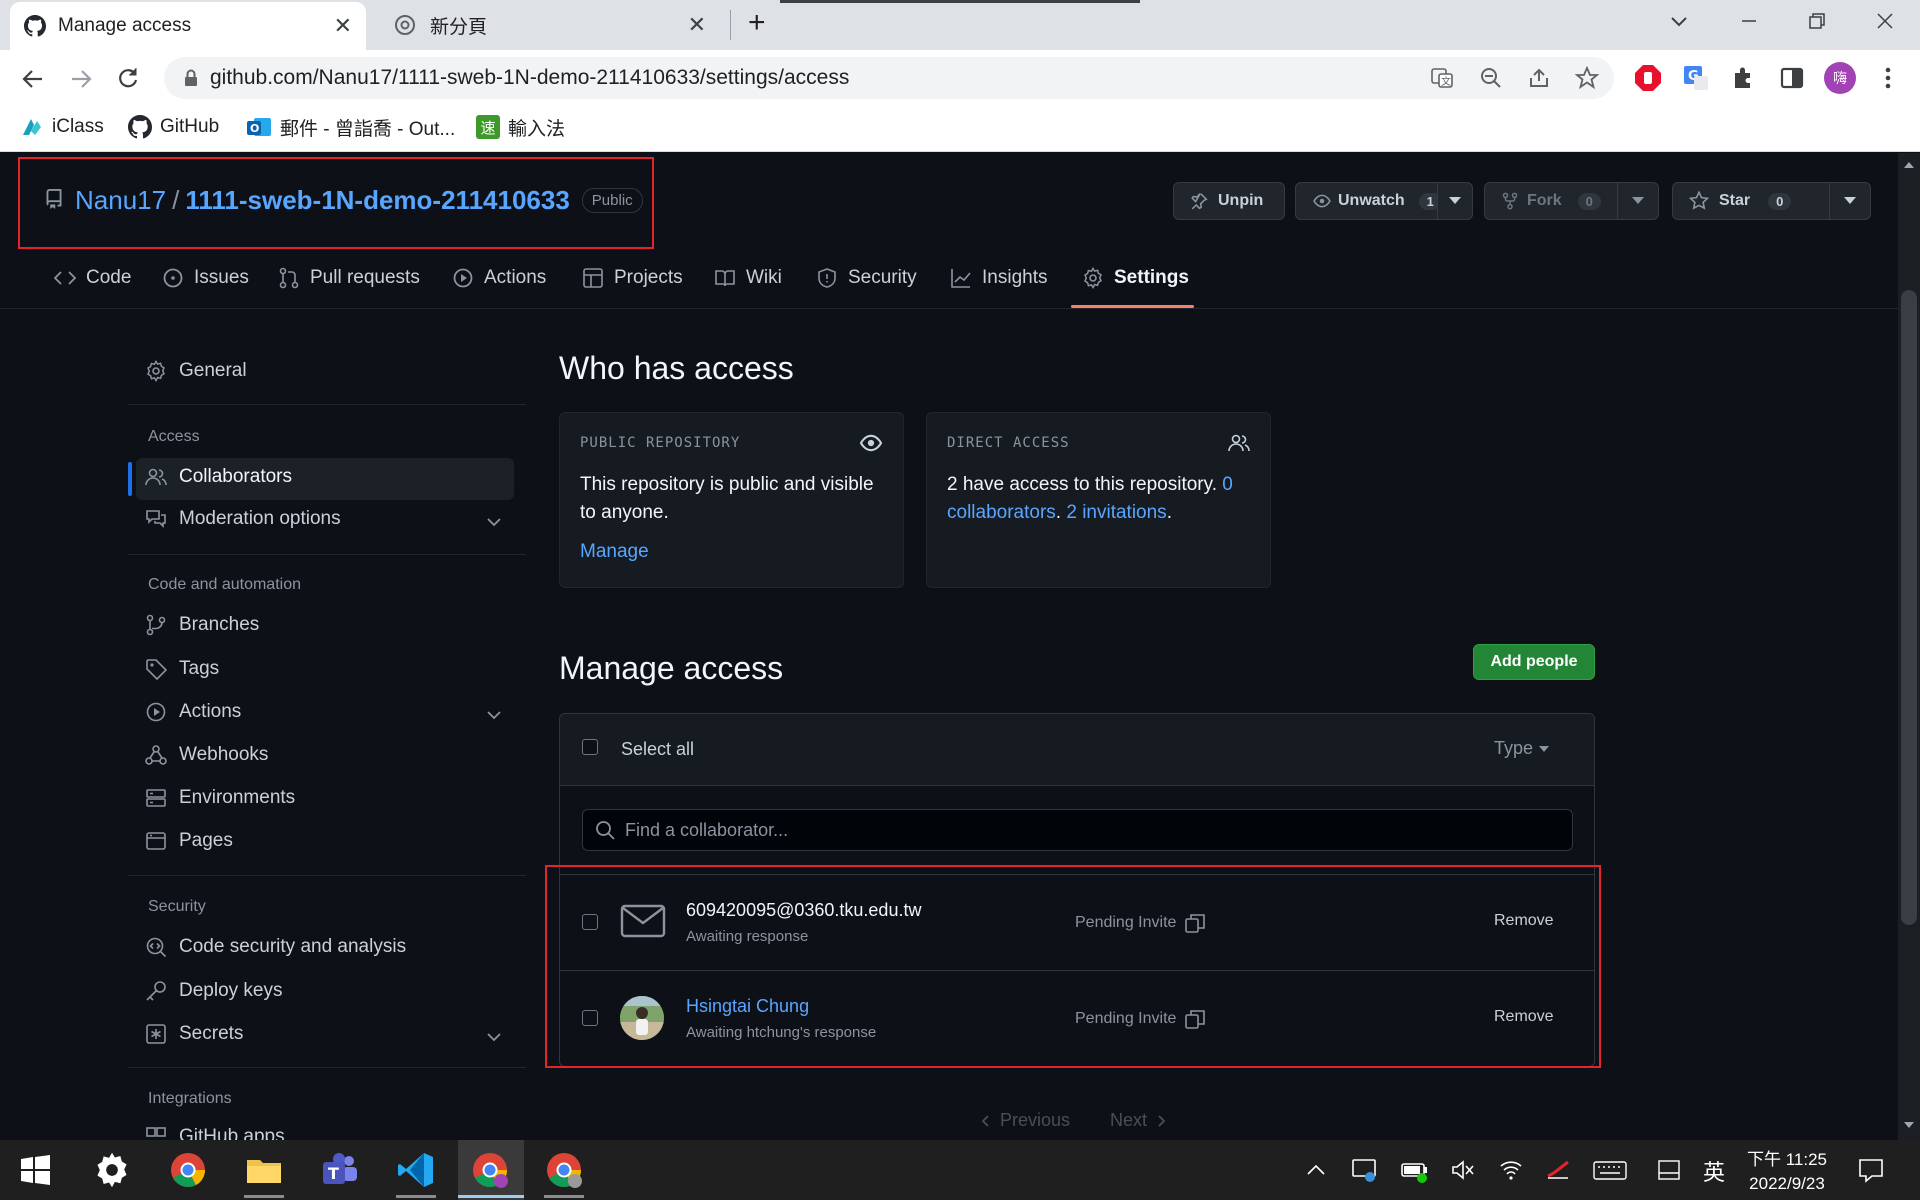  What do you see at coordinates (499, 278) in the screenshot?
I see `nav-tab-actions: Actions` at bounding box center [499, 278].